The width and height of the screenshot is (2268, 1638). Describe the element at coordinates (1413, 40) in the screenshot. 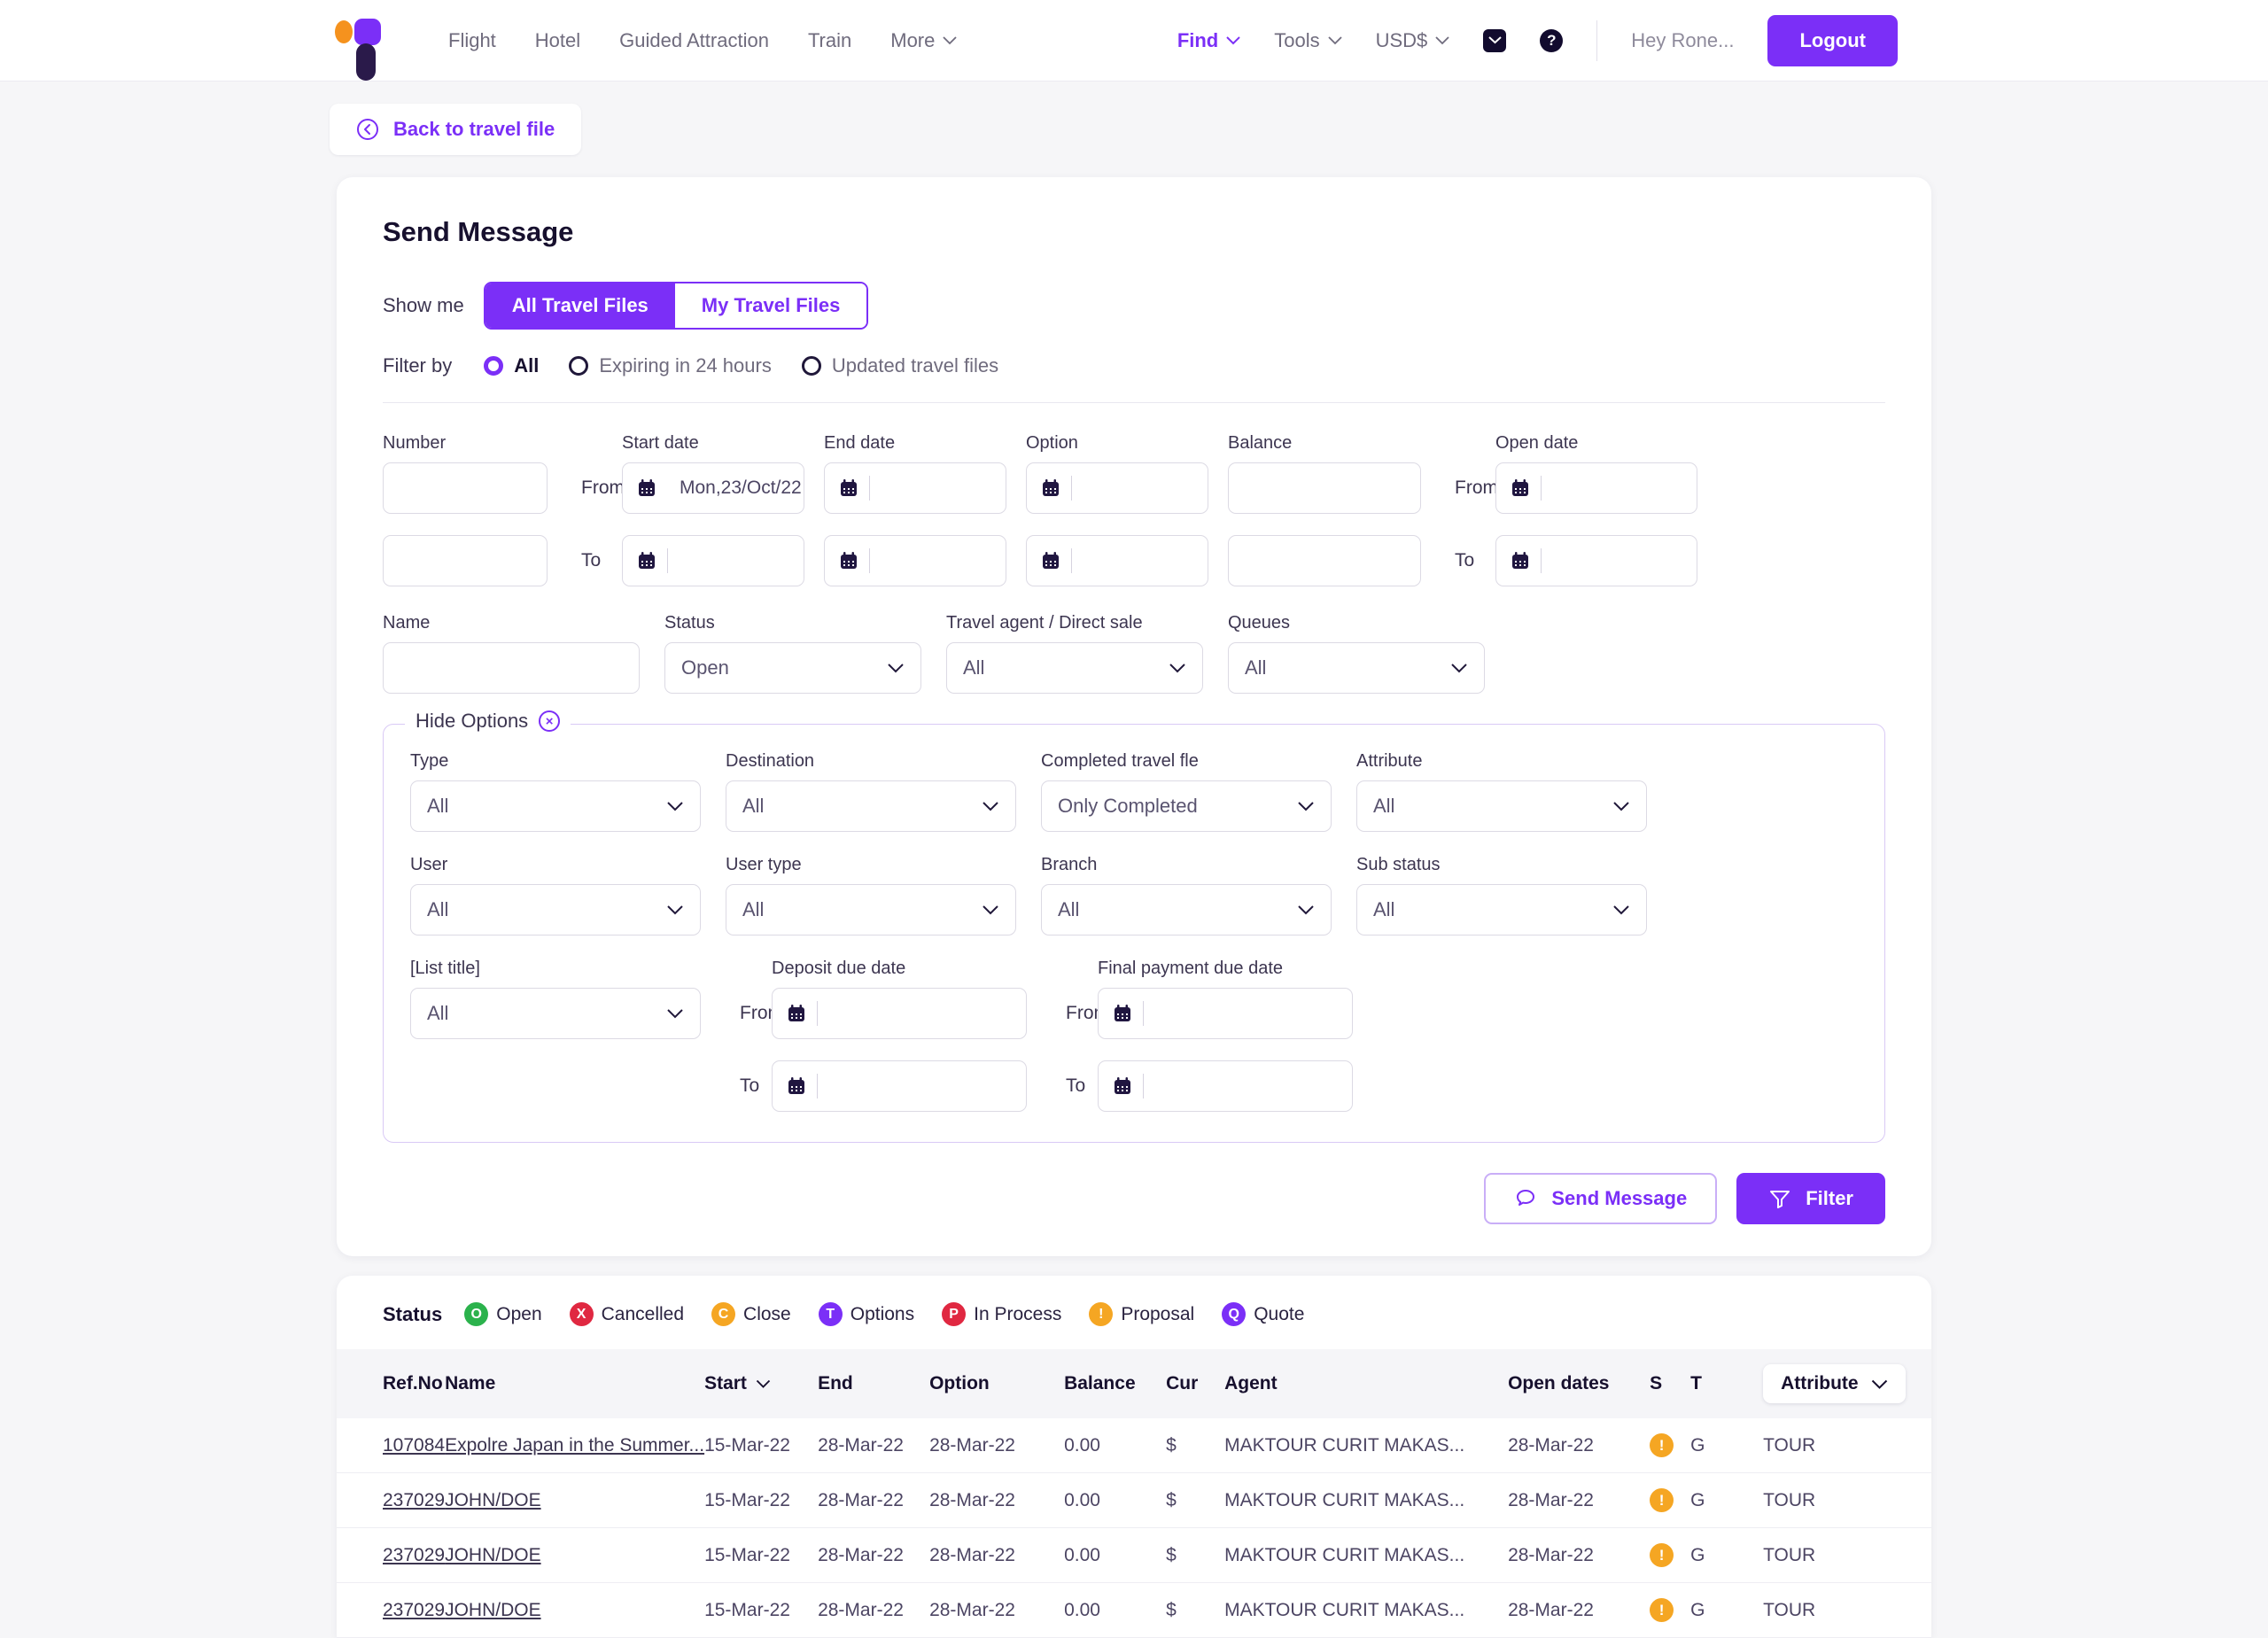

I see `nav-item-currency: USD$` at that location.